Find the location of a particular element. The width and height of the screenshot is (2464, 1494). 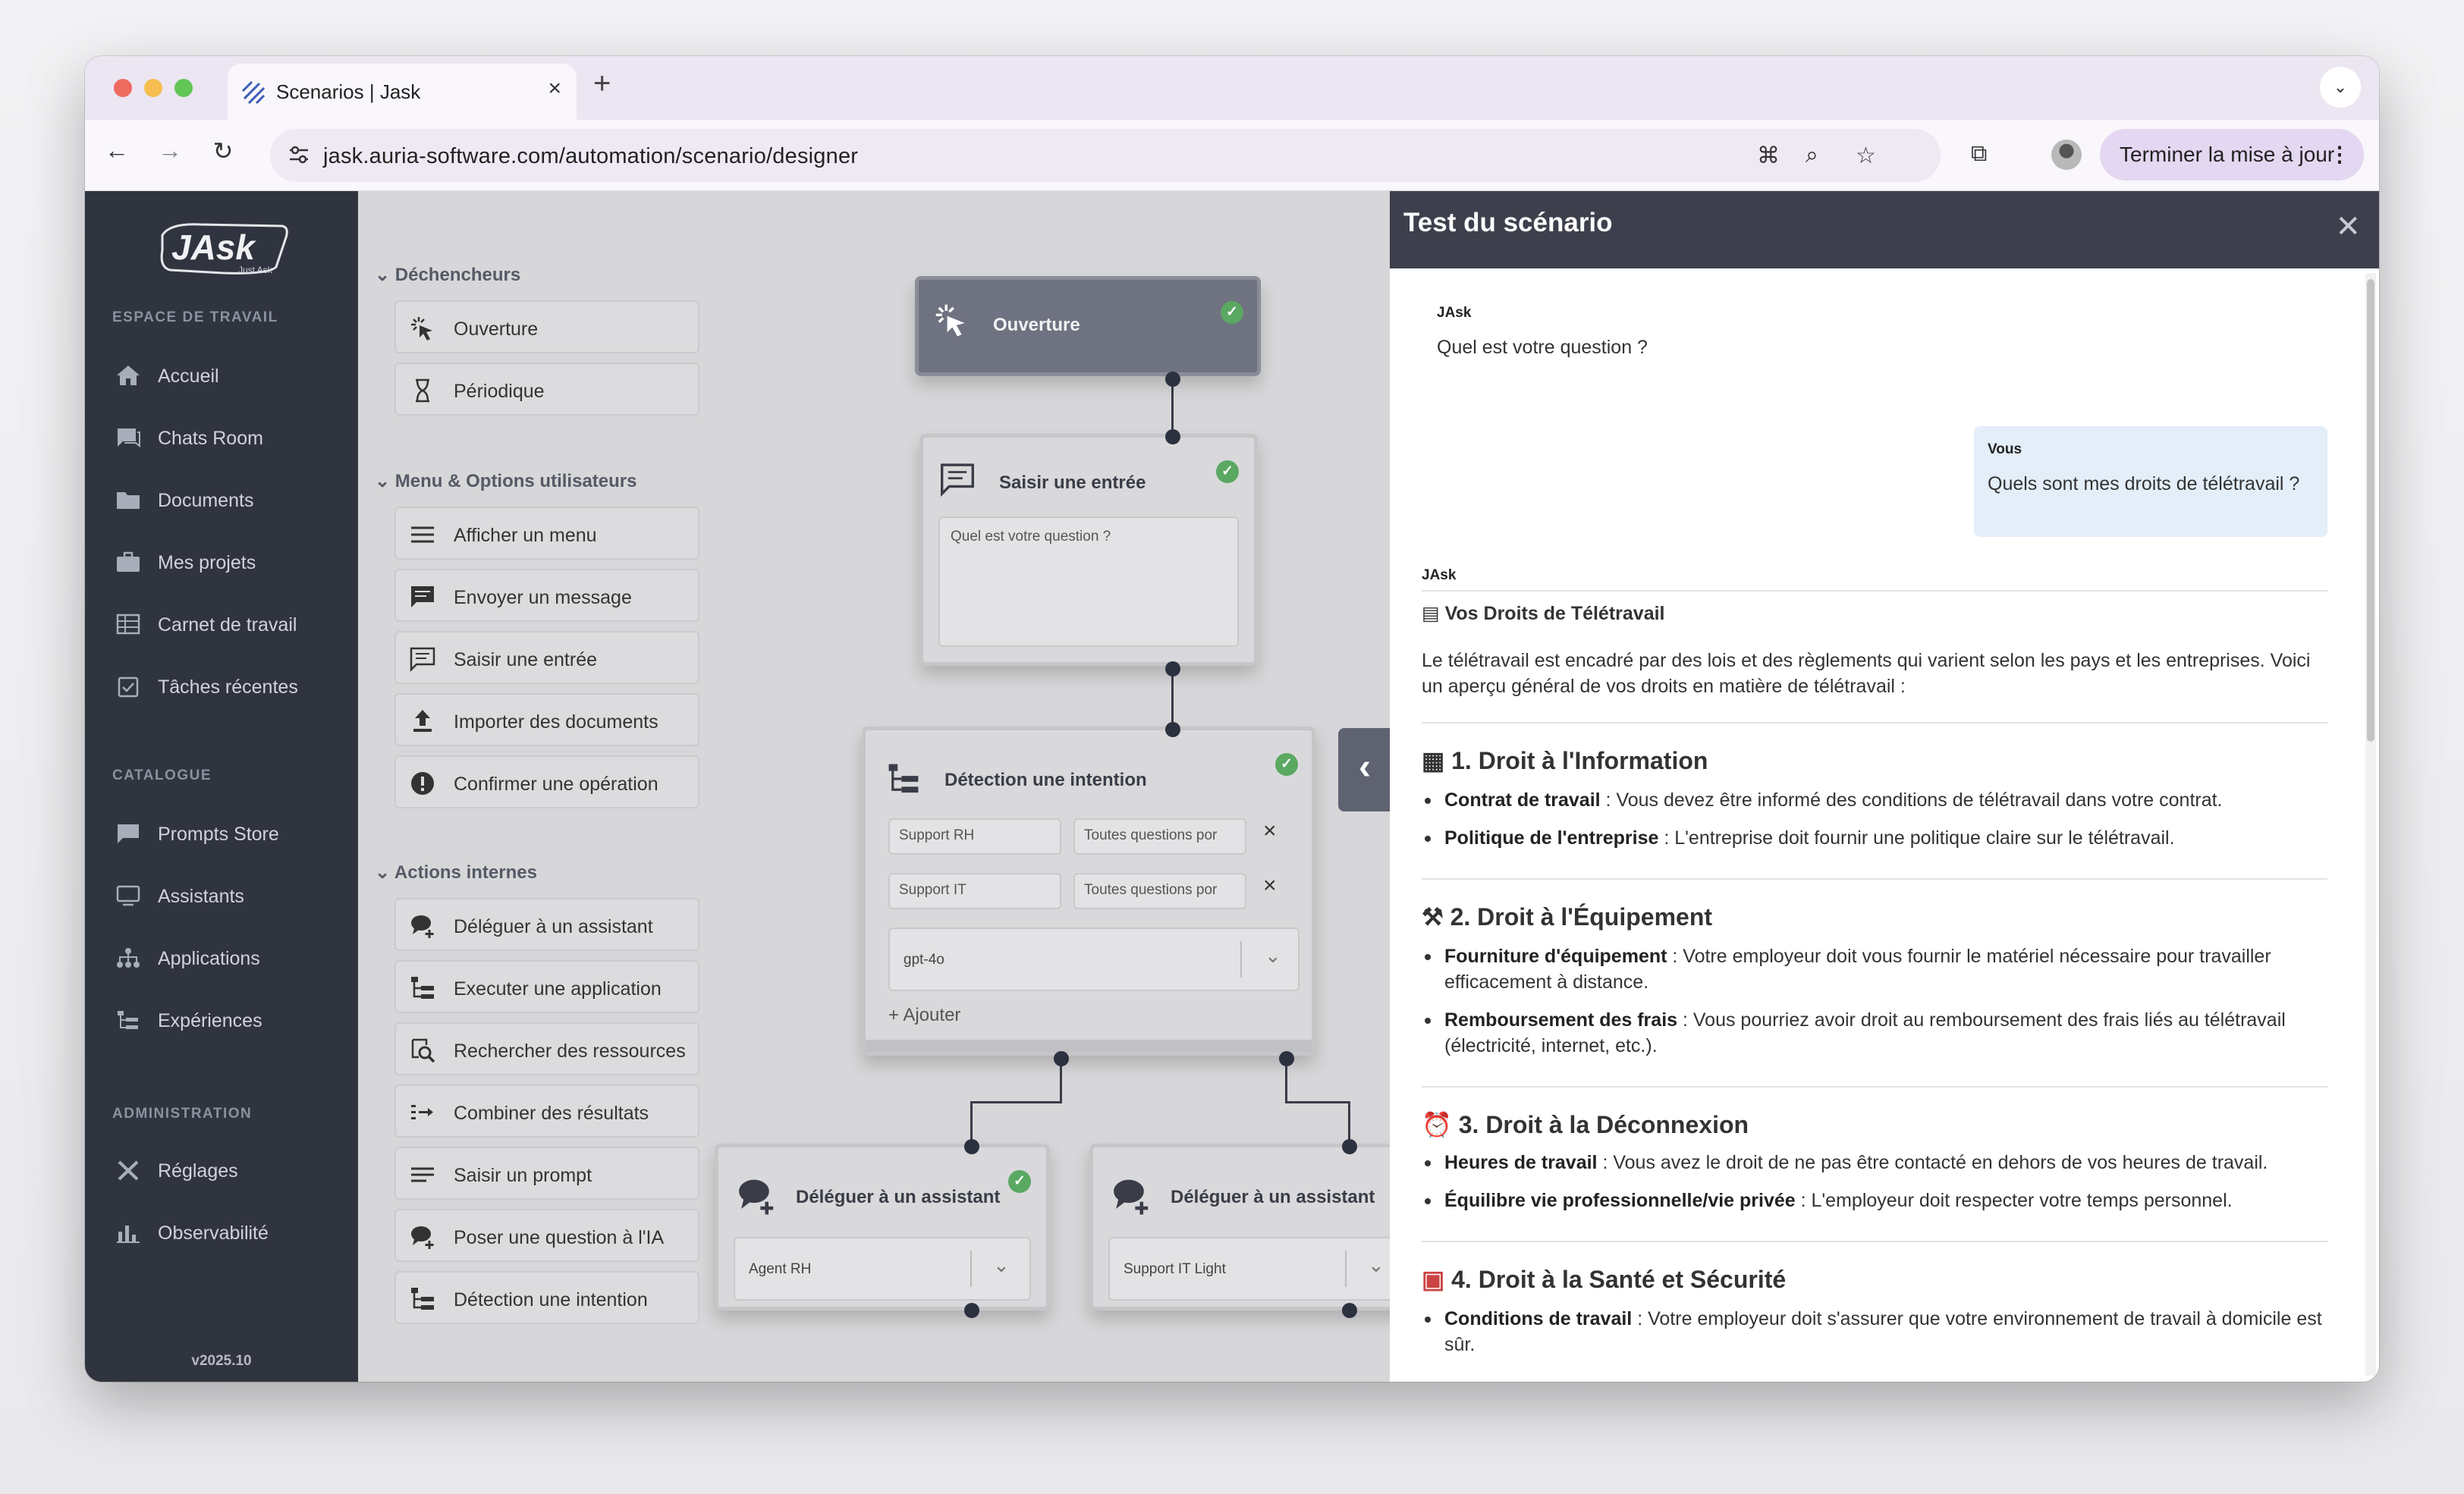

palette-item-deleguer-assistant: Déléguer à un assistant is located at coordinates (546, 924).